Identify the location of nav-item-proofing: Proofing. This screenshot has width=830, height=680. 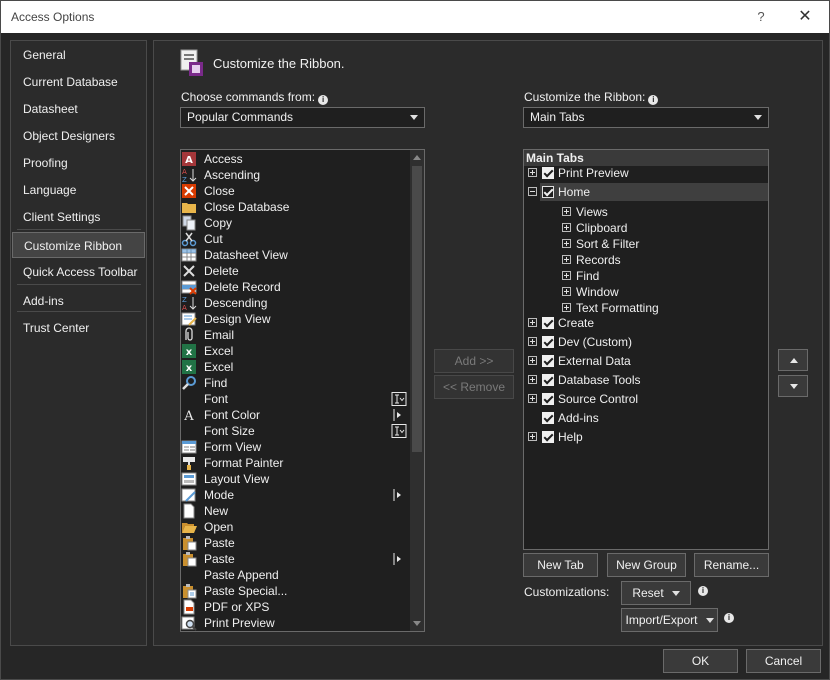
(78, 163).